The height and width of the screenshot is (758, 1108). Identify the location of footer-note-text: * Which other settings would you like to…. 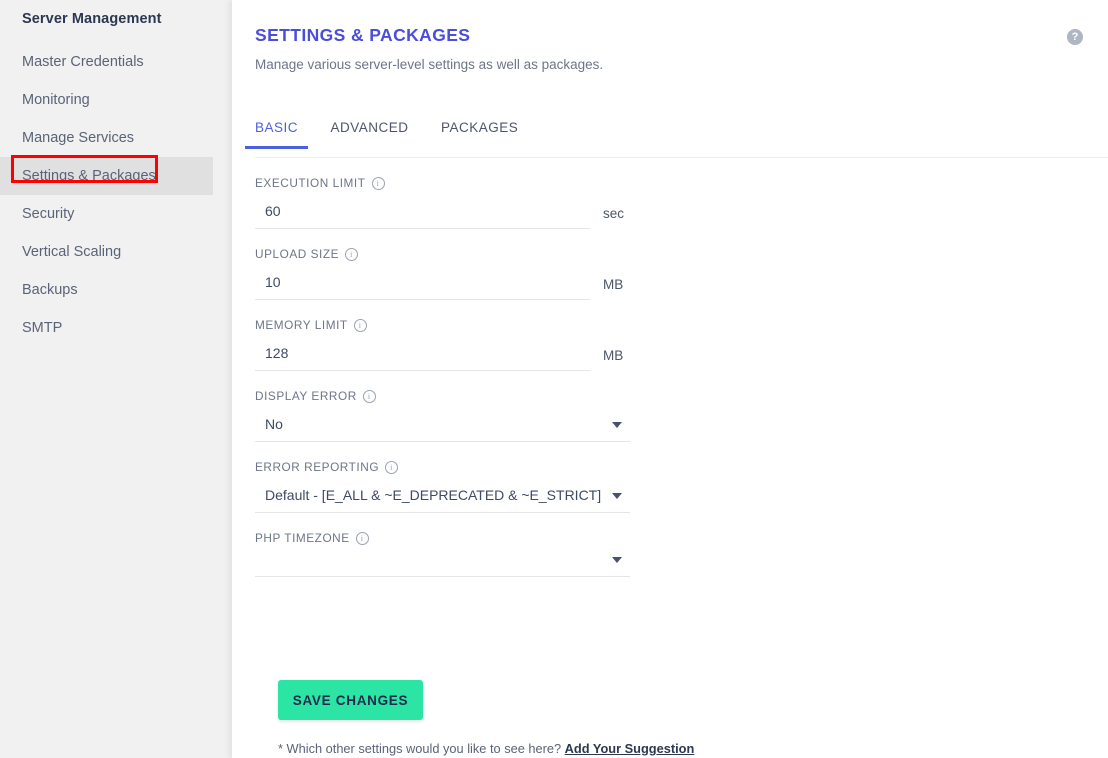
(421, 748).